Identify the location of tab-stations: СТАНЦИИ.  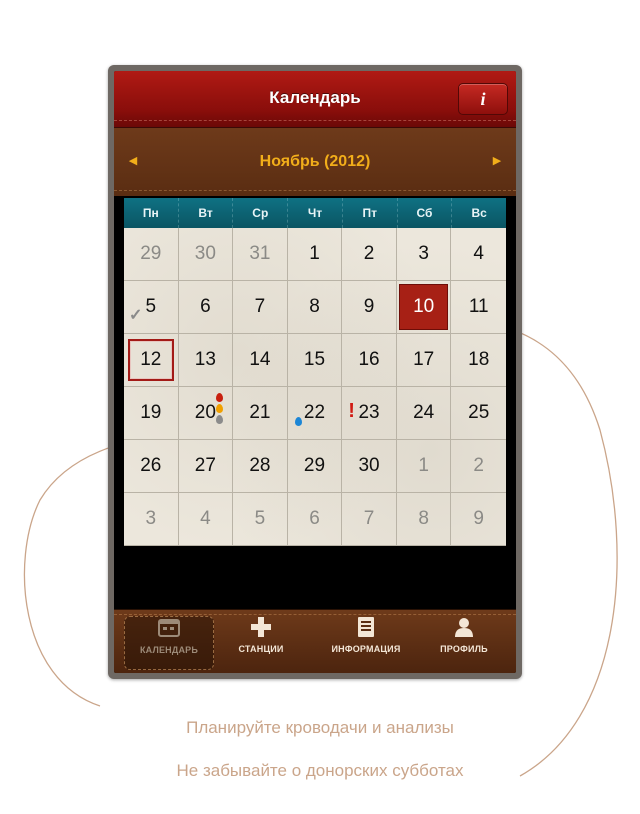
(261, 642).